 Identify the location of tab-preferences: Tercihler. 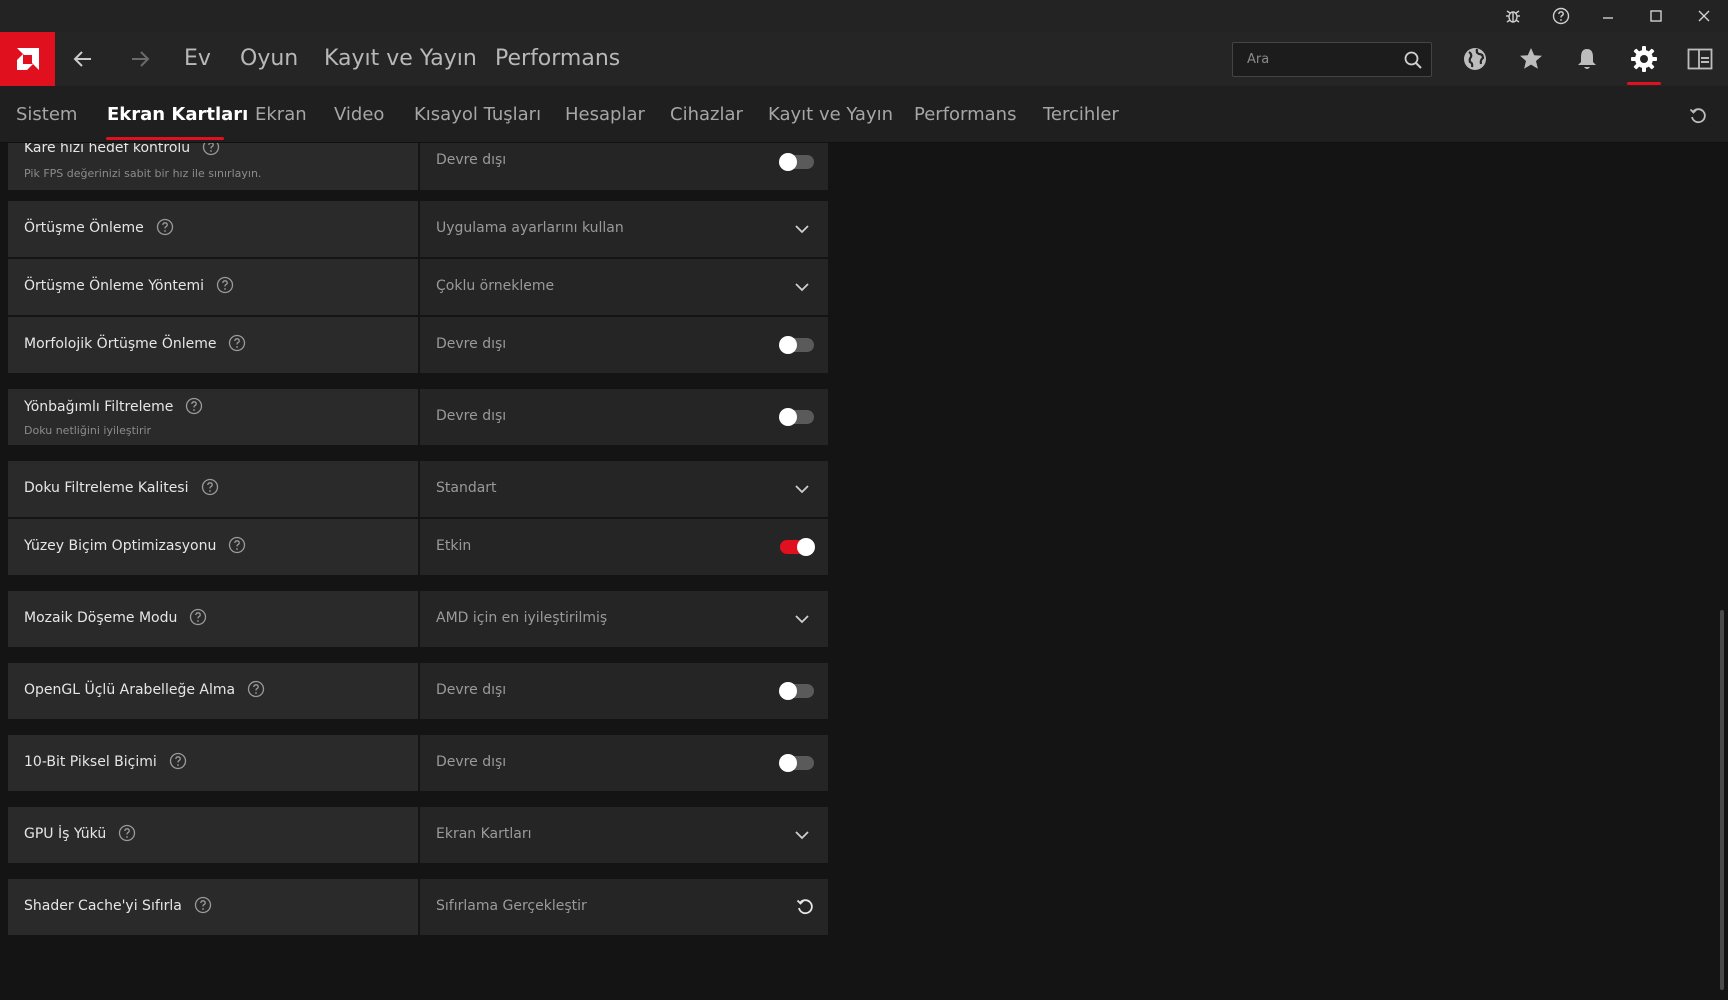
(1081, 114).